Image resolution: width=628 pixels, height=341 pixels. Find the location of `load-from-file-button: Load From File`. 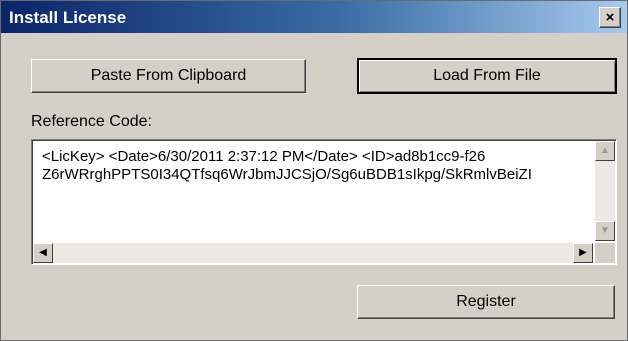

load-from-file-button: Load From File is located at coordinates (487, 76).